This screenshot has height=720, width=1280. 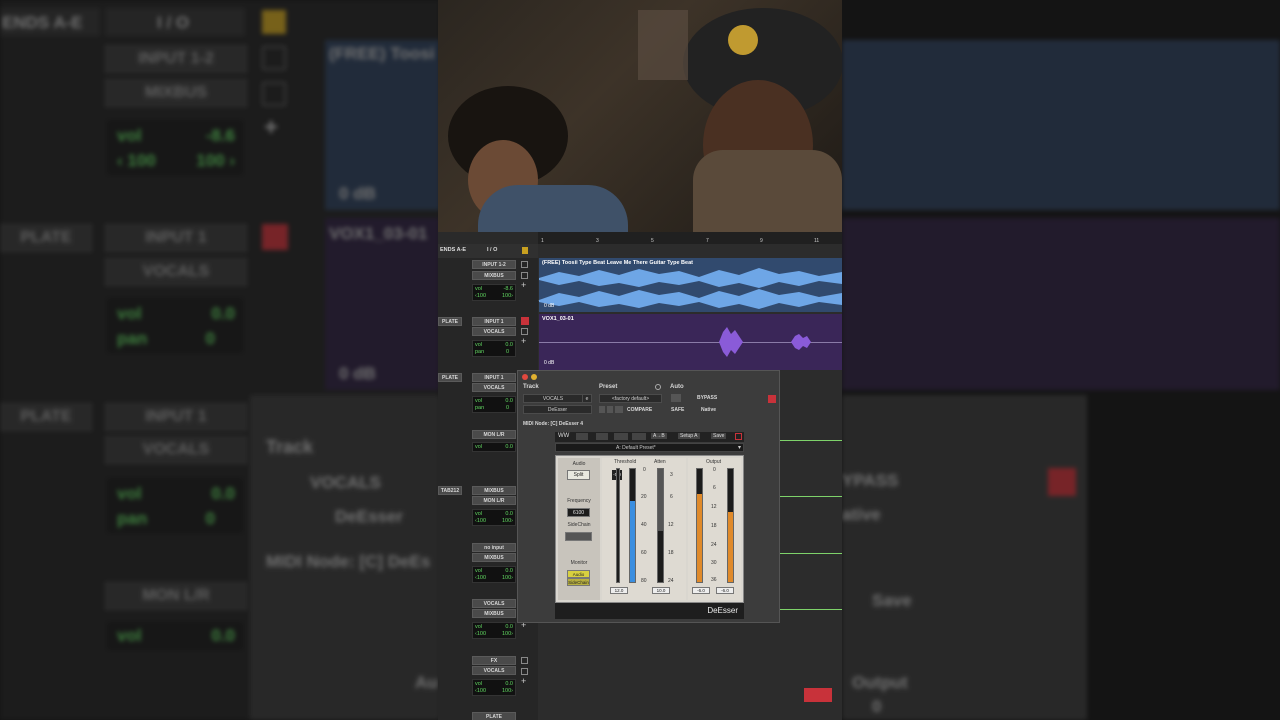 I want to click on vol-label: vol, so click(x=479, y=627).